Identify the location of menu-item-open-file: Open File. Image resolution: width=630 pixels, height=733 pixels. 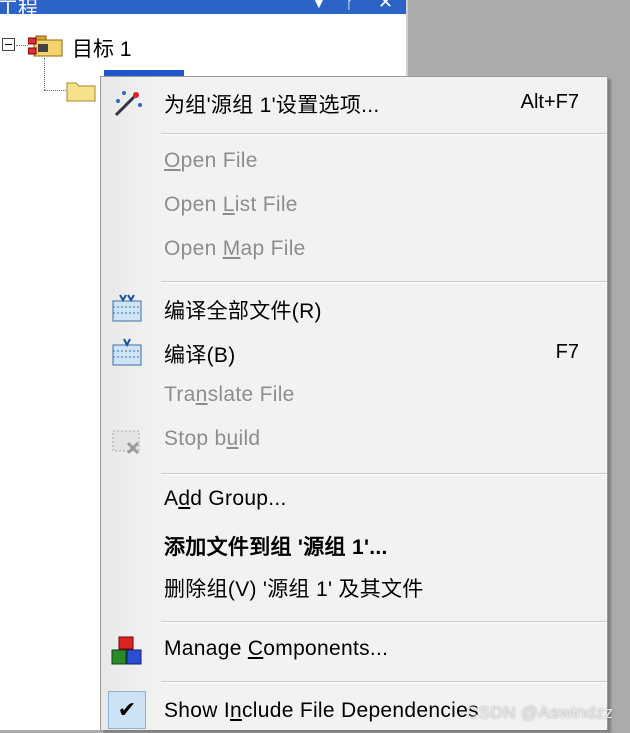
(354, 163).